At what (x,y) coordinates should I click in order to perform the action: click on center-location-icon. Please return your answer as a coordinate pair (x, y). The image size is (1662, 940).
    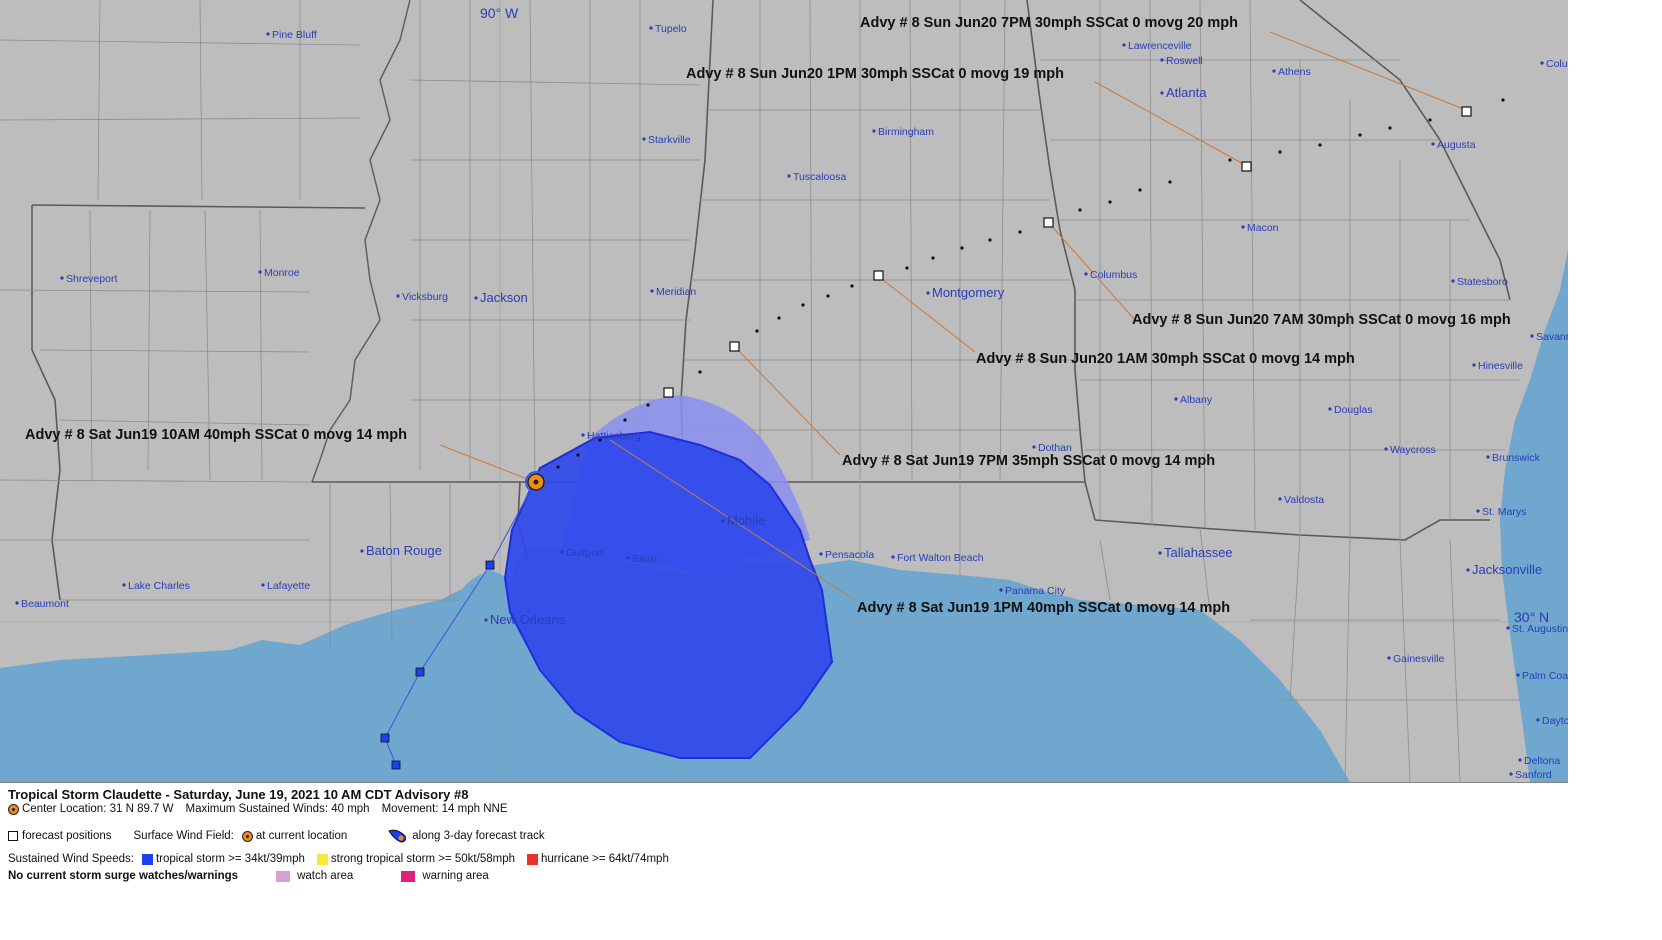
    Looking at the image, I should click on (13, 809).